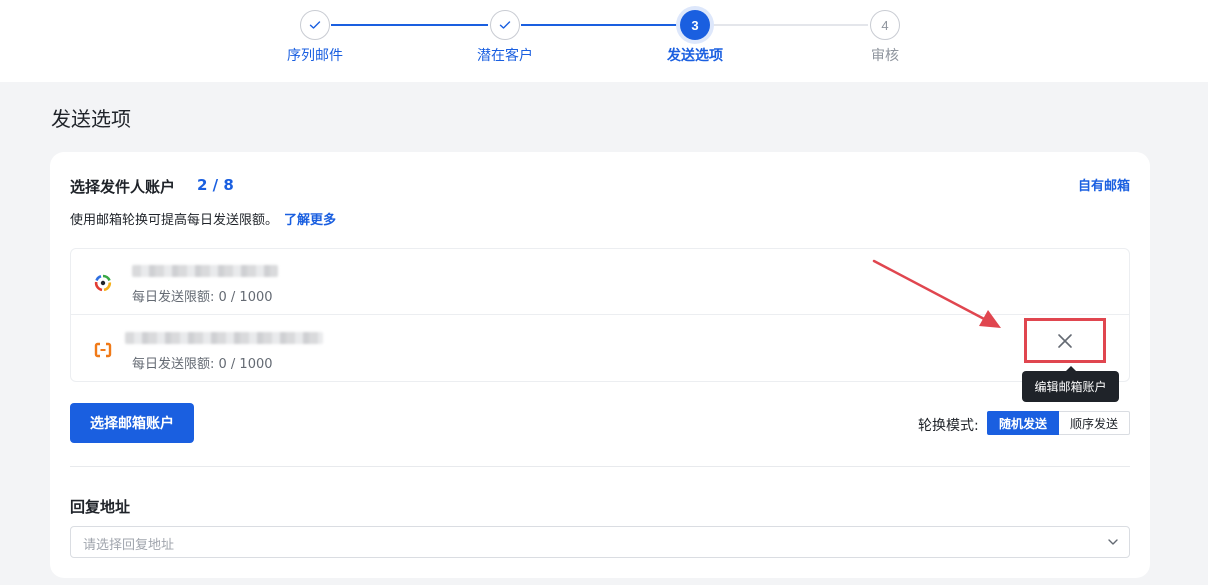 The height and width of the screenshot is (585, 1208). What do you see at coordinates (1104, 184) in the screenshot?
I see `own-mailbox-link: 自有邮箱` at bounding box center [1104, 184].